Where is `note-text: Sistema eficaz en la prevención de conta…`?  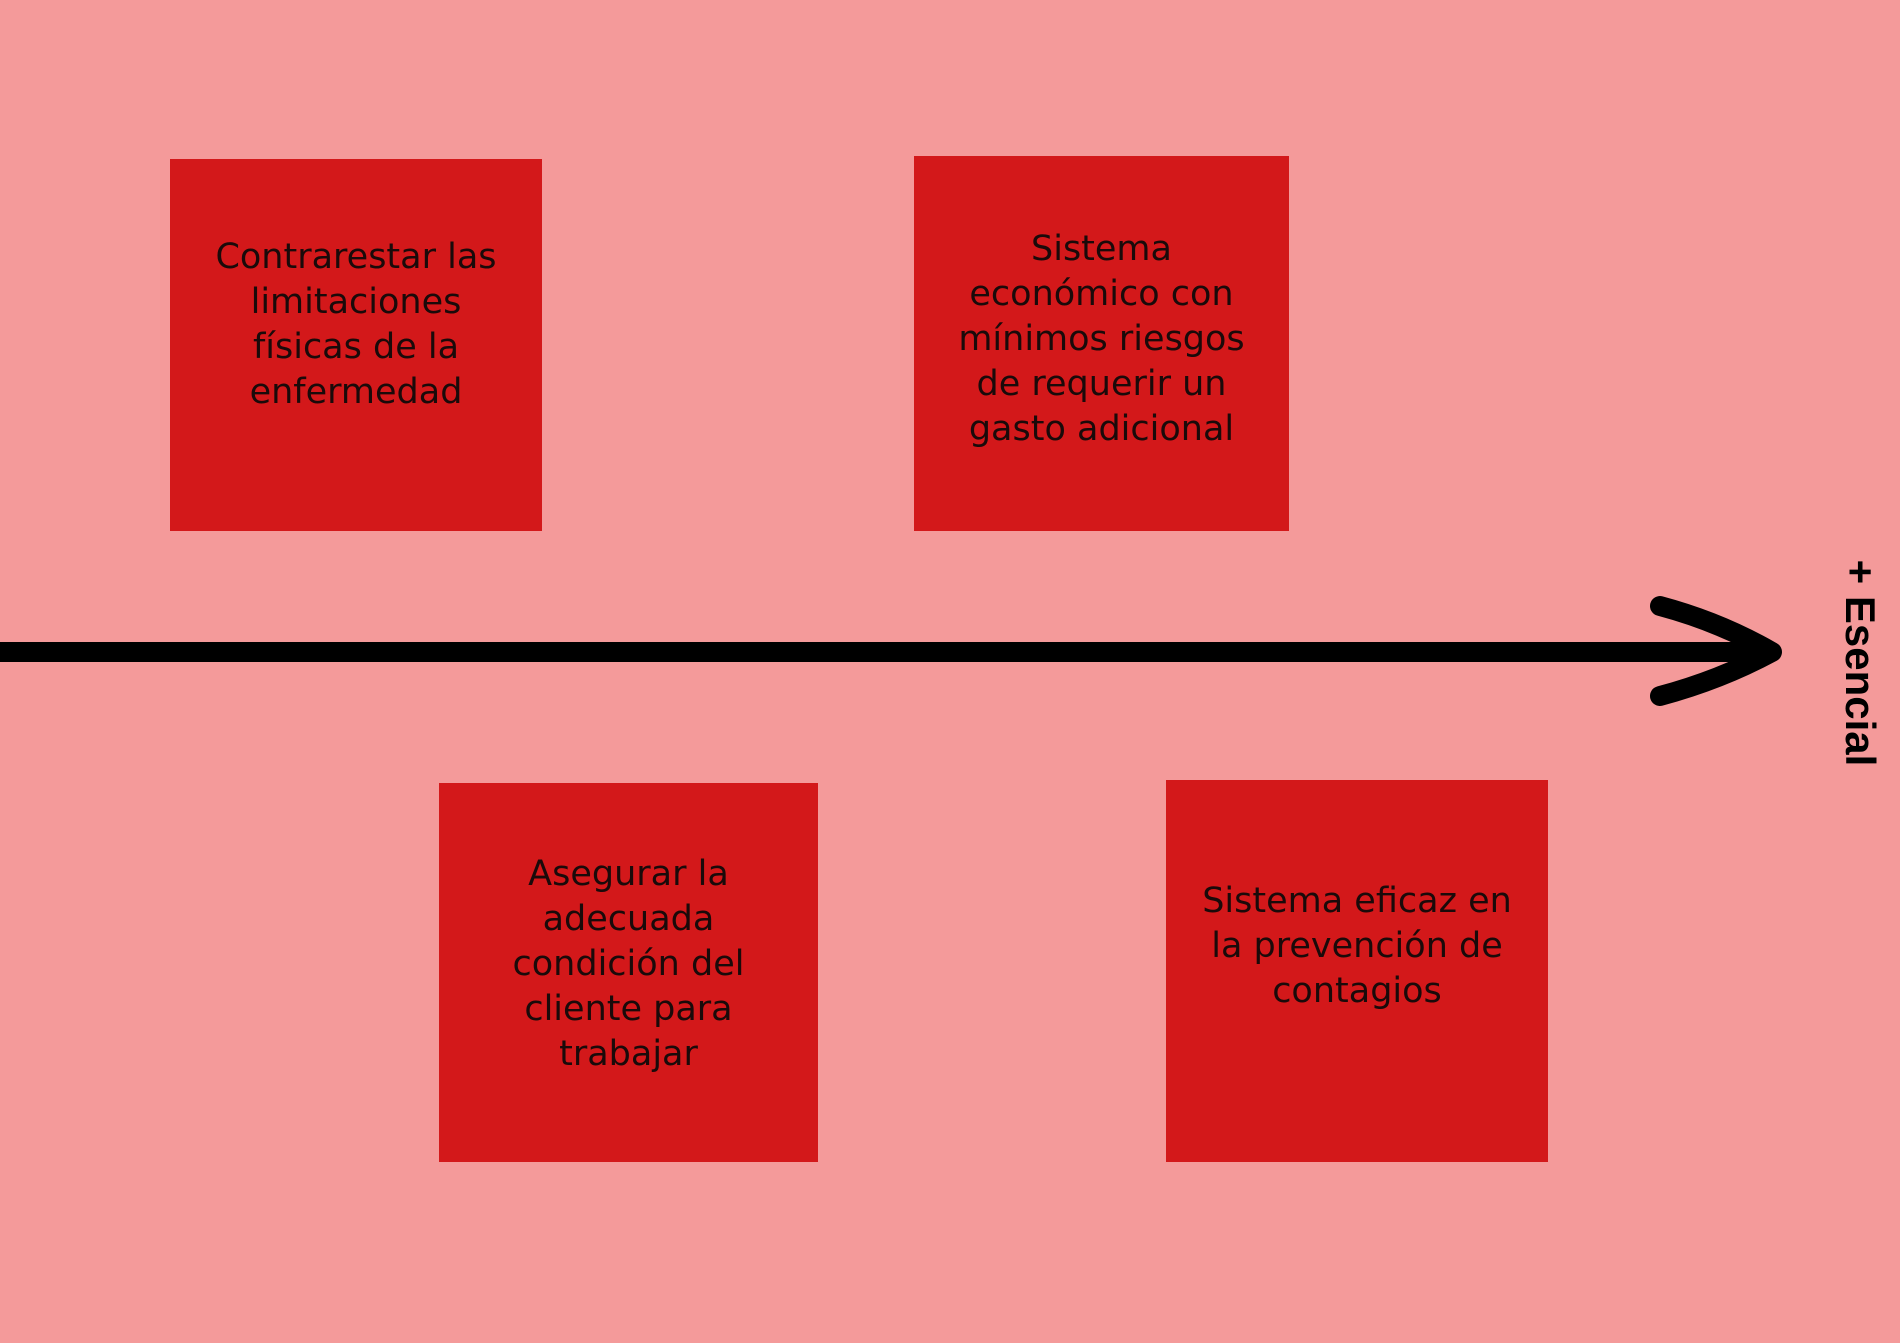 note-text: Sistema eficaz en la prevención de conta… is located at coordinates (1357, 945).